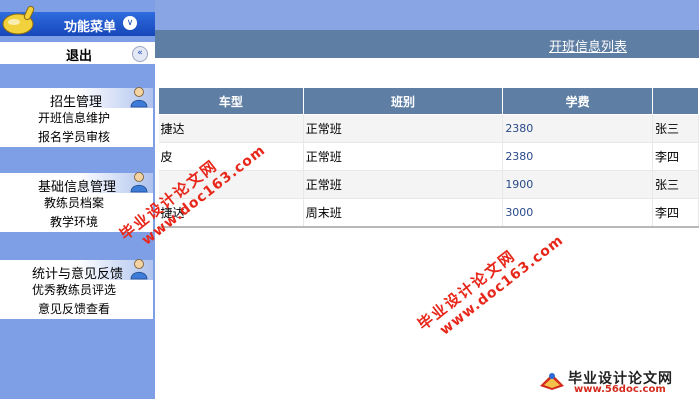  I want to click on menu-item-label: 优秀教练员评选, so click(74, 290).